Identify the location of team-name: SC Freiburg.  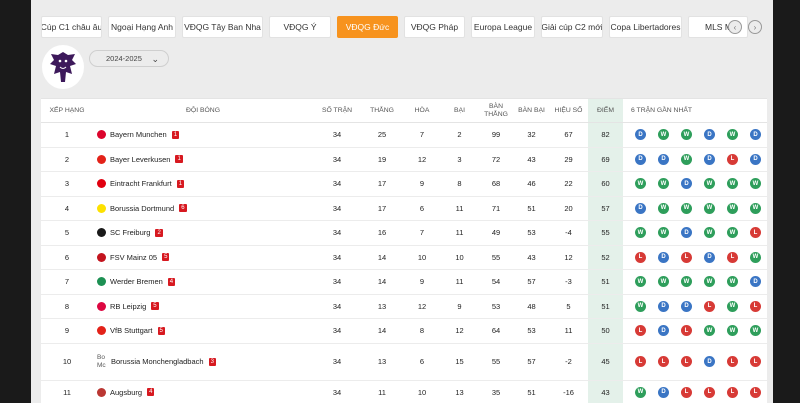
(130, 232).